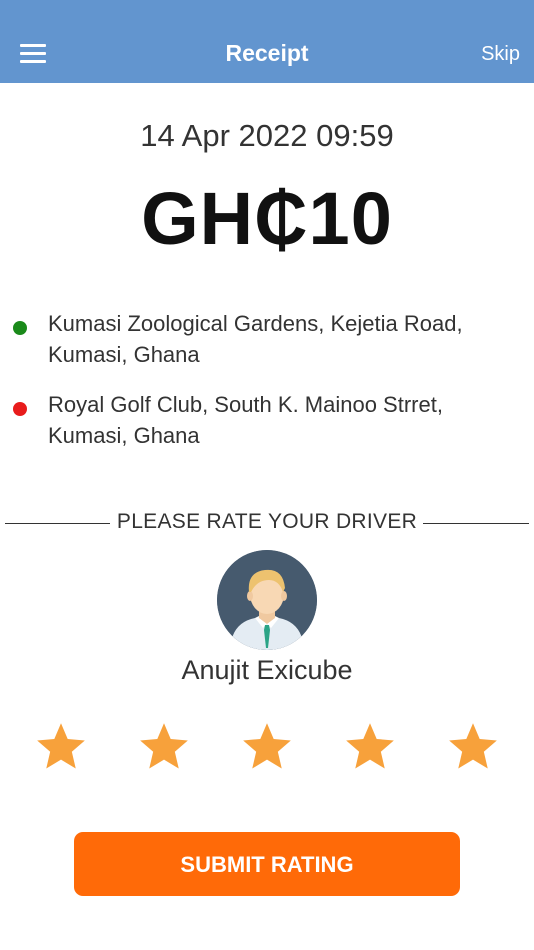 Image resolution: width=534 pixels, height=950 pixels. What do you see at coordinates (267, 864) in the screenshot?
I see `submit-rating-button: SUBMIT RATING` at bounding box center [267, 864].